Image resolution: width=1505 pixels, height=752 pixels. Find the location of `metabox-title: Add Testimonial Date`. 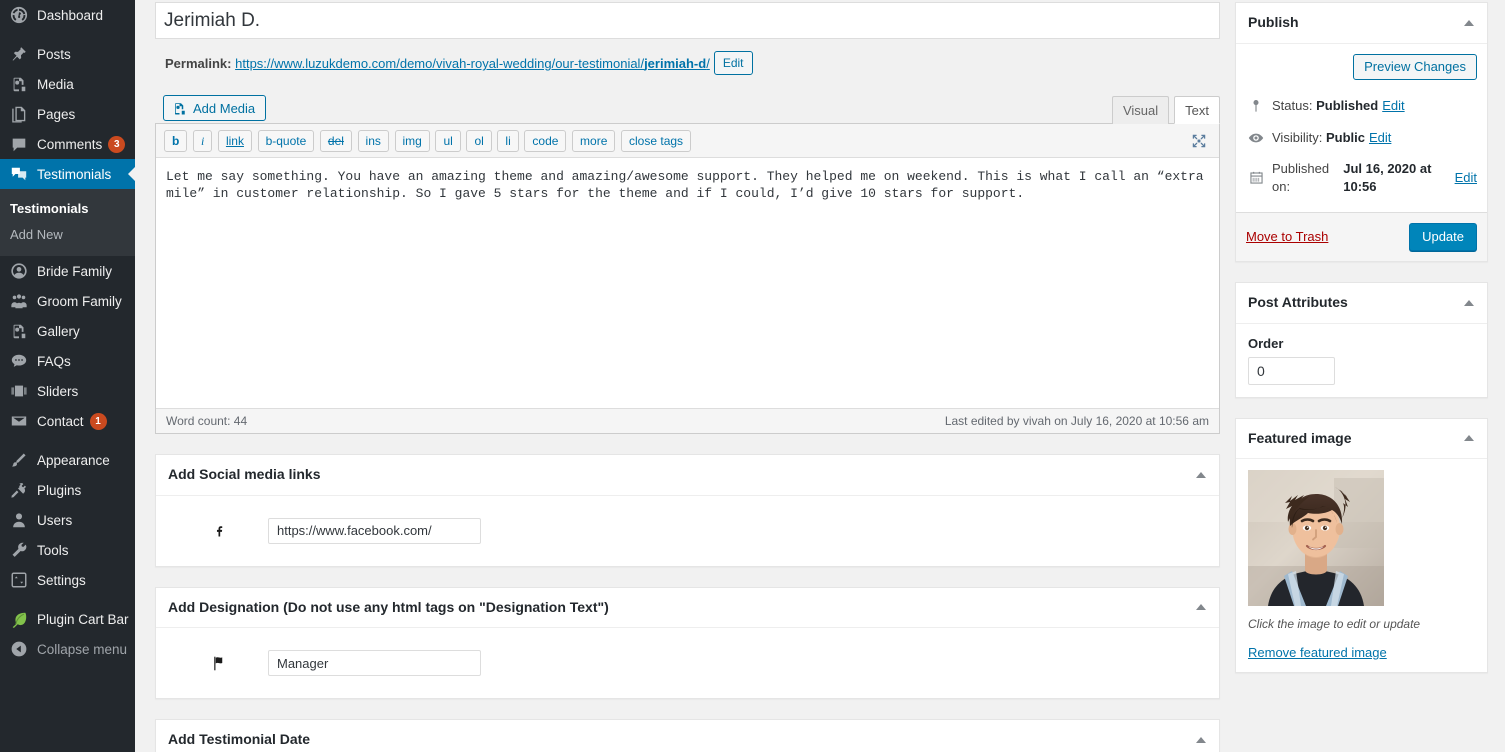

metabox-title: Add Testimonial Date is located at coordinates (687, 736).